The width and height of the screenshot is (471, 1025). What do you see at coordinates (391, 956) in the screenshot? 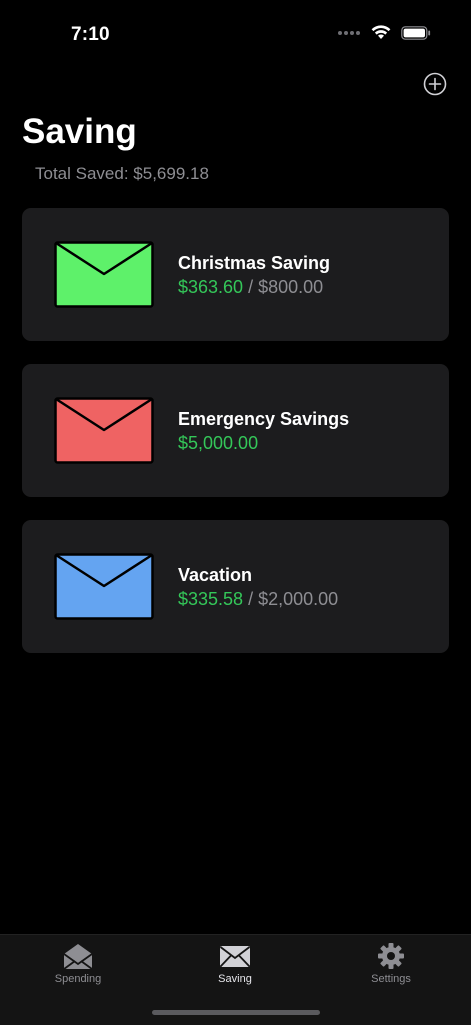
I see `gear-icon` at bounding box center [391, 956].